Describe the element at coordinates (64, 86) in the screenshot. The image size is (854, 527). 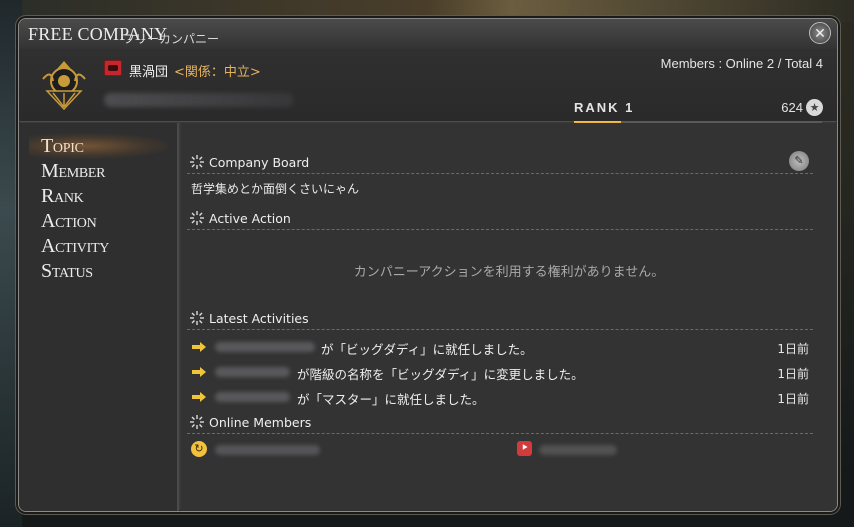
I see `company-crest-icon` at that location.